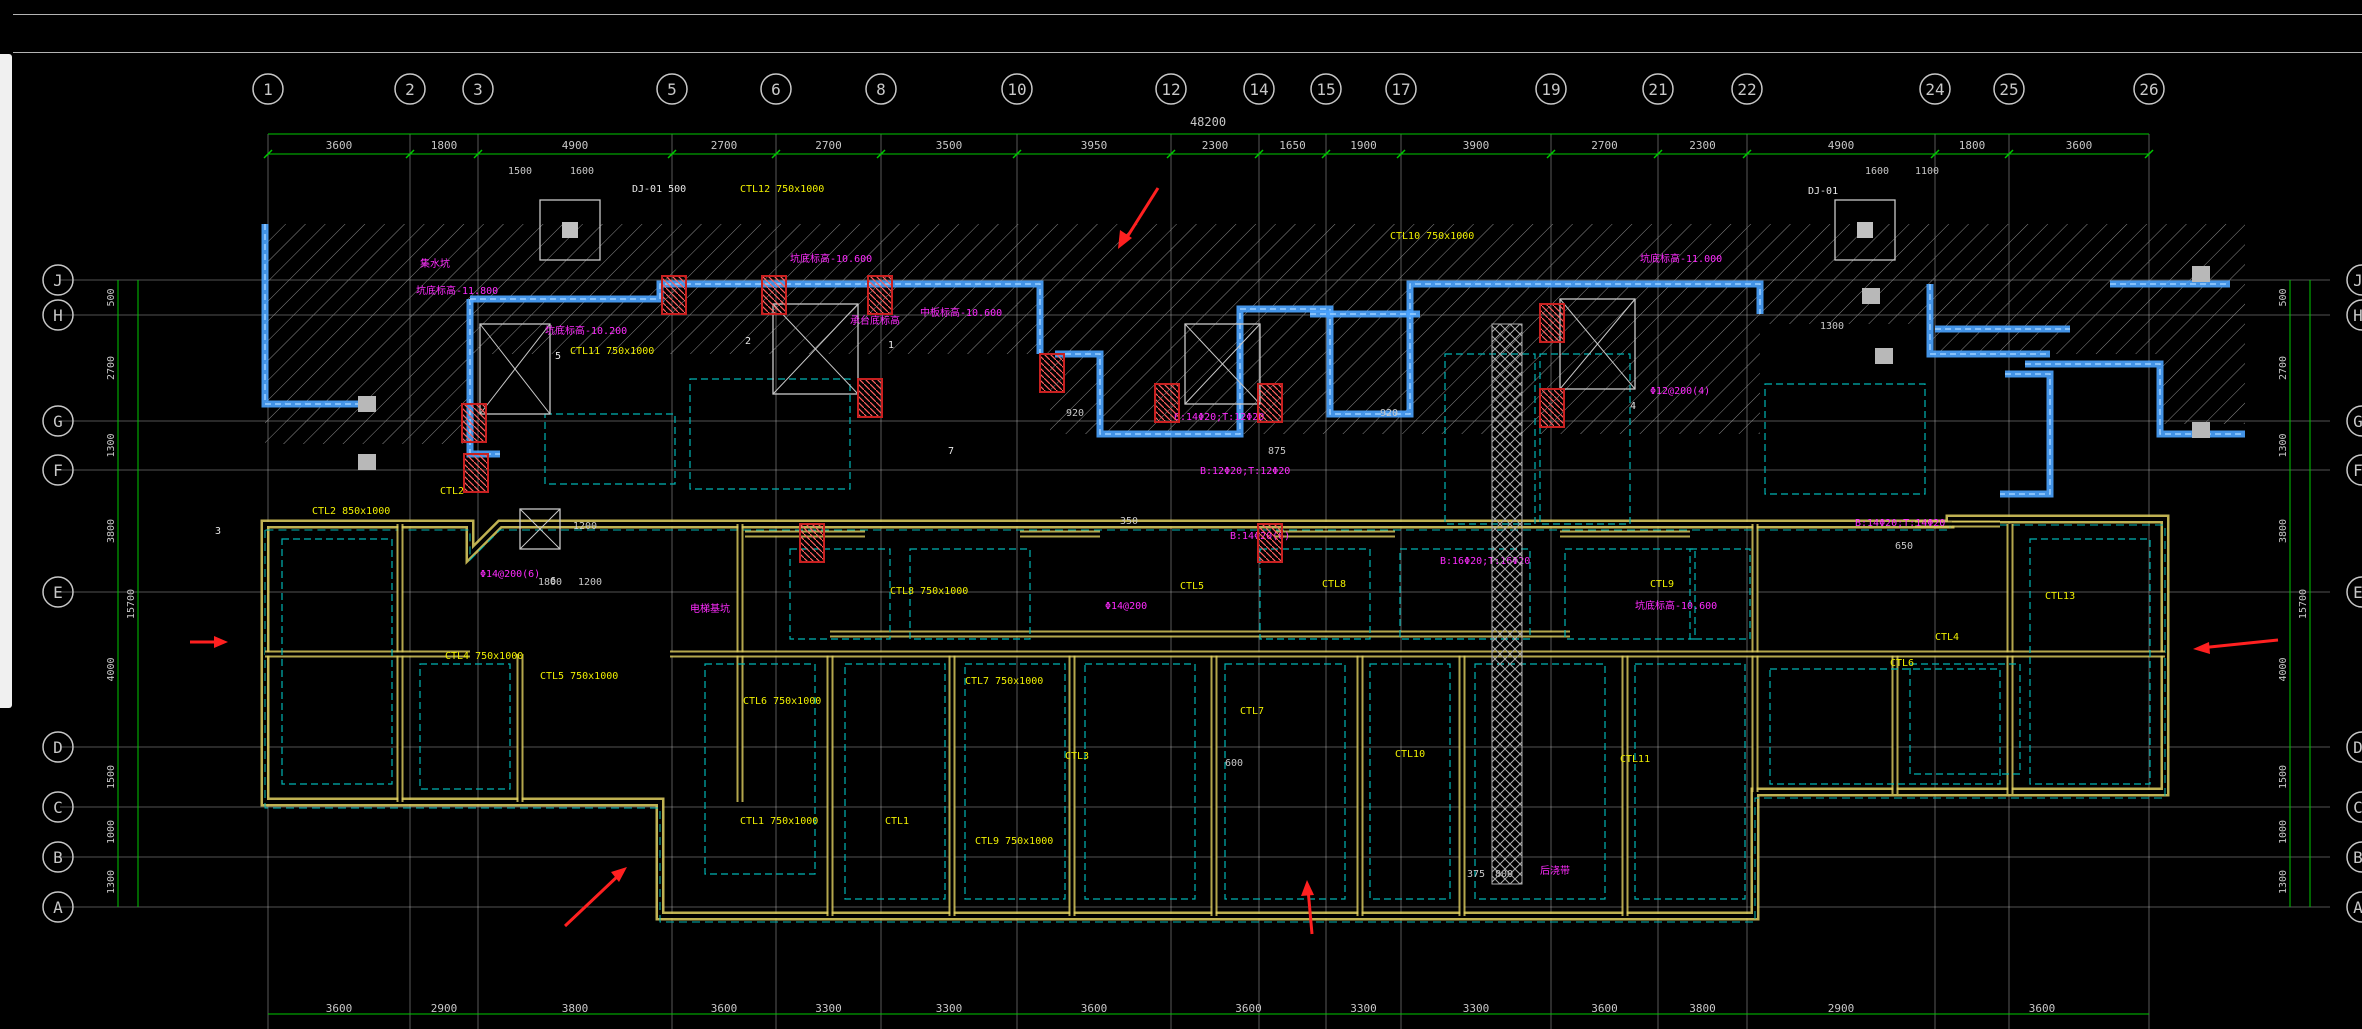 Image resolution: width=2362 pixels, height=1029 pixels. I want to click on top-spacing: 3500, so click(949, 145).